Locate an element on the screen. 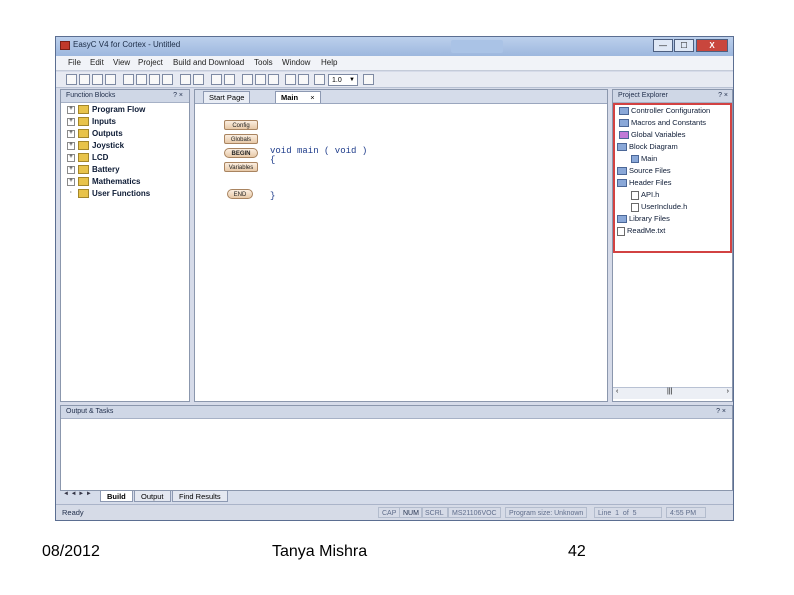 The image size is (794, 595). tree-item-global-variables: Global Variables is located at coordinates (652, 135).